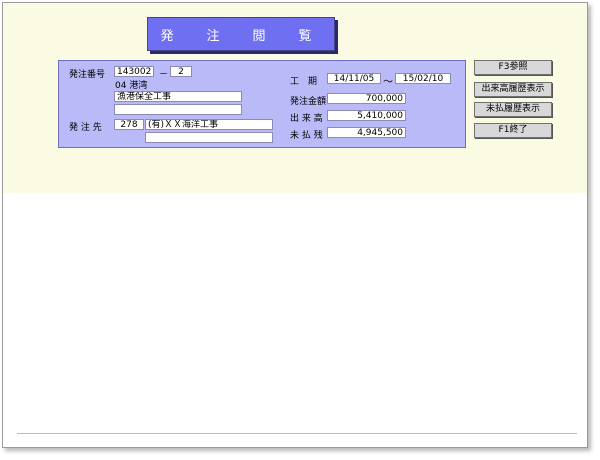 The height and width of the screenshot is (460, 600). What do you see at coordinates (306, 136) in the screenshot?
I see `unpaid-label: 未 払 残` at bounding box center [306, 136].